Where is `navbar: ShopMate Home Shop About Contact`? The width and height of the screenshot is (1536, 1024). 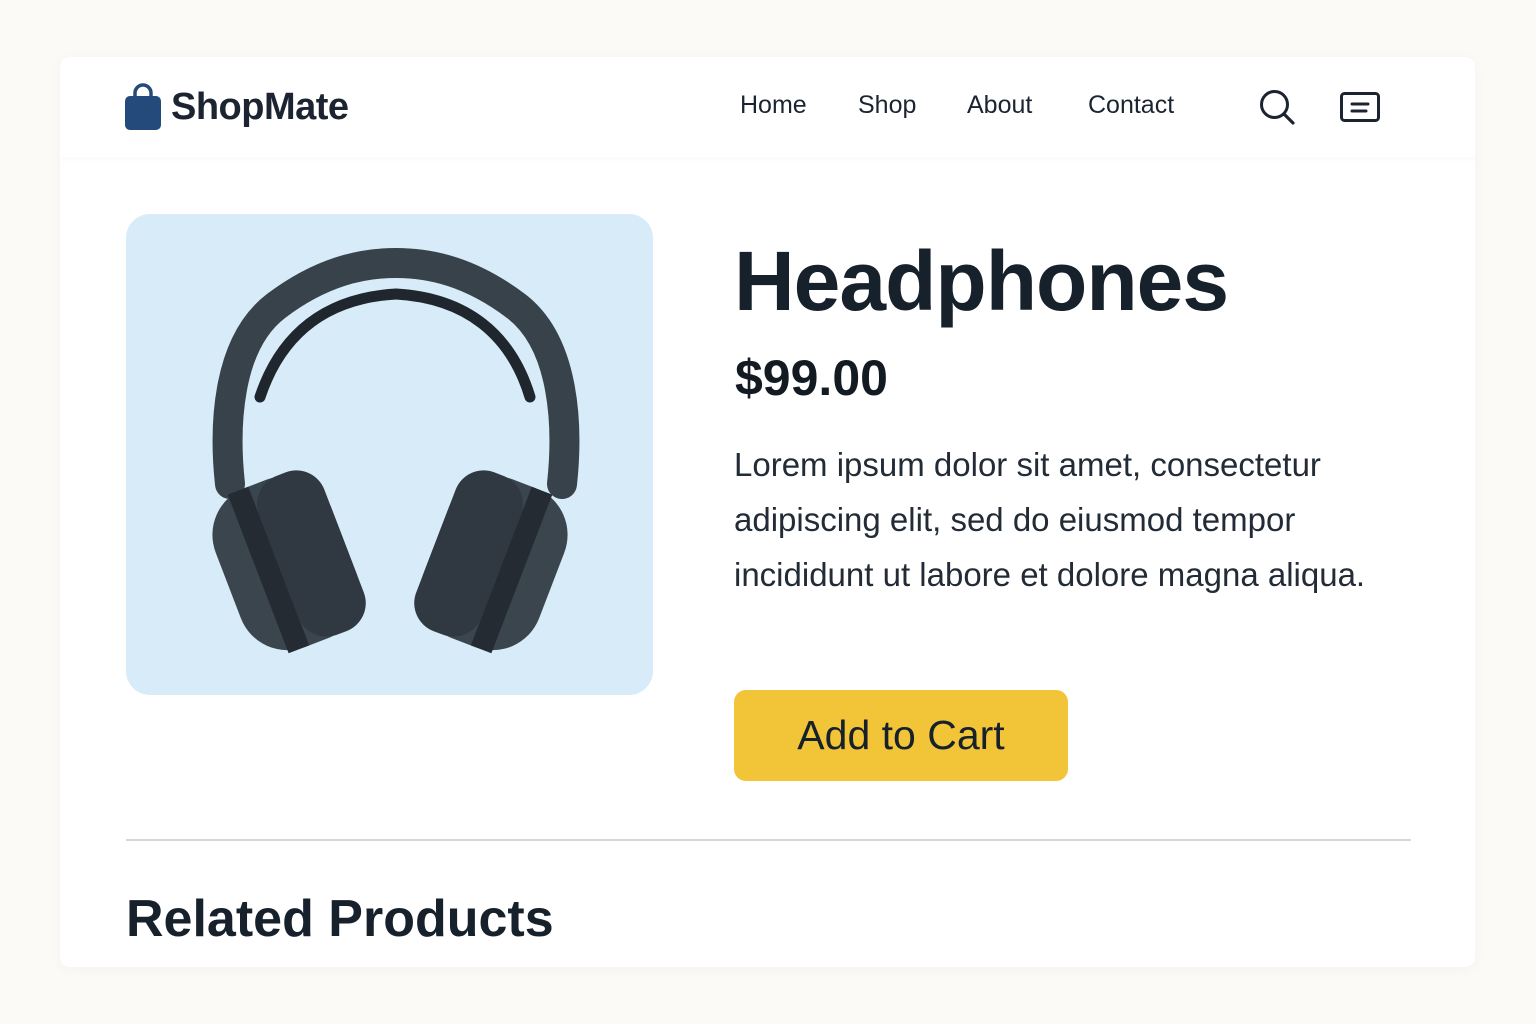 navbar: ShopMate Home Shop About Contact is located at coordinates (767, 107).